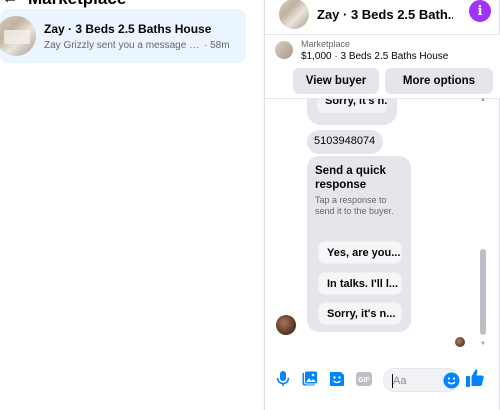 This screenshot has height=410, width=500. I want to click on marketplace-label: Marketplace, so click(326, 44).